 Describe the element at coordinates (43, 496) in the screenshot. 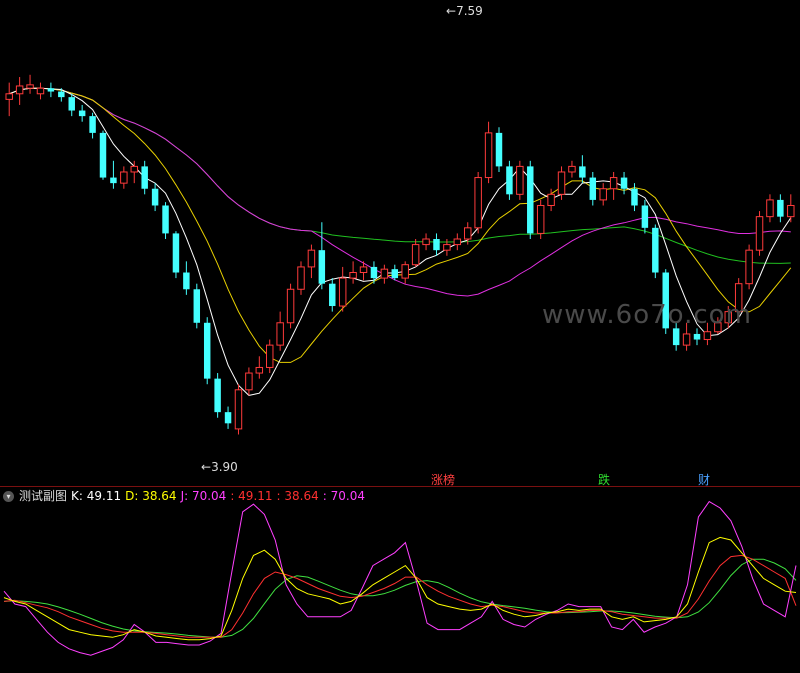

I see `indicator-name: 测试副图` at that location.